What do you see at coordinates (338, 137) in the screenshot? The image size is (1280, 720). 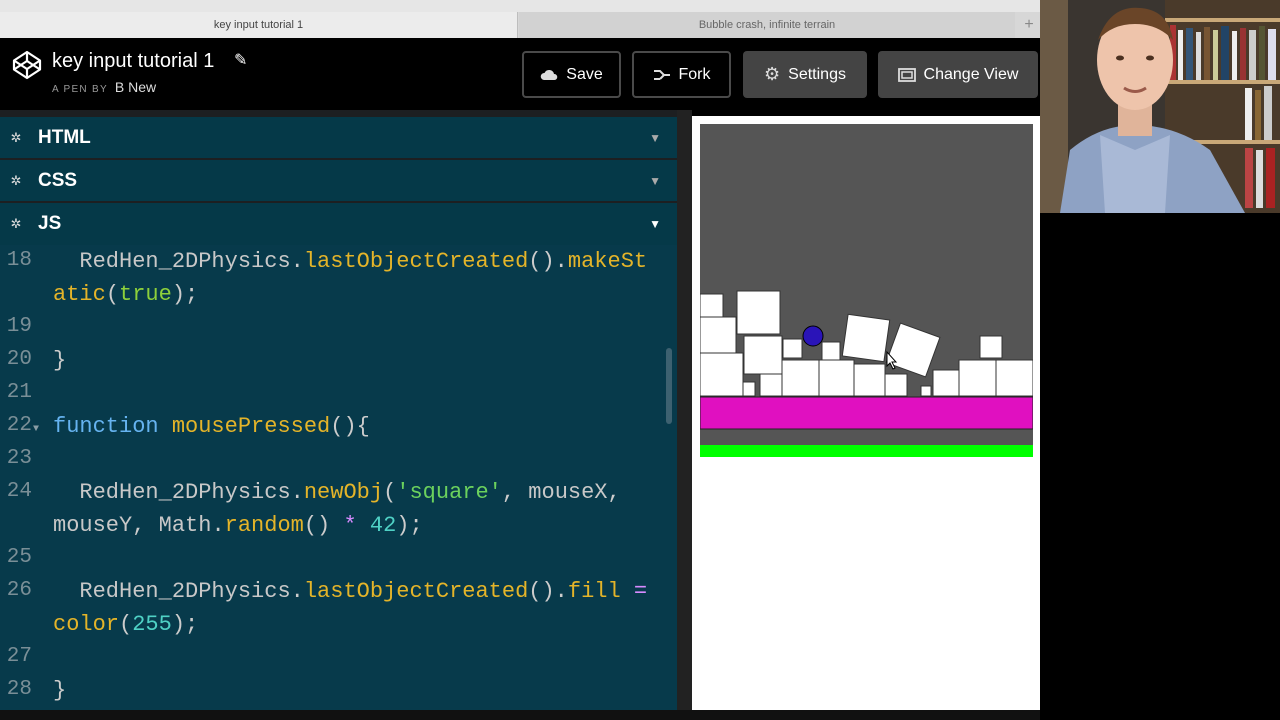 I see `html-panel-header: ✲ HTML ▼` at bounding box center [338, 137].